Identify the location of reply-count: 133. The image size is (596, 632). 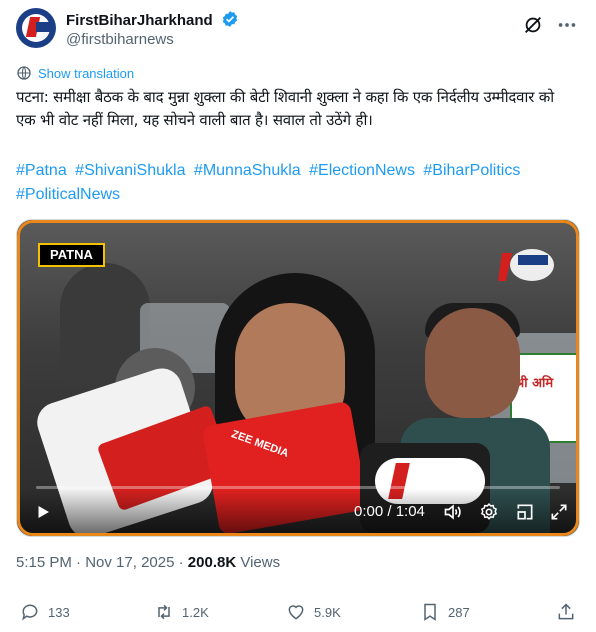
(59, 612).